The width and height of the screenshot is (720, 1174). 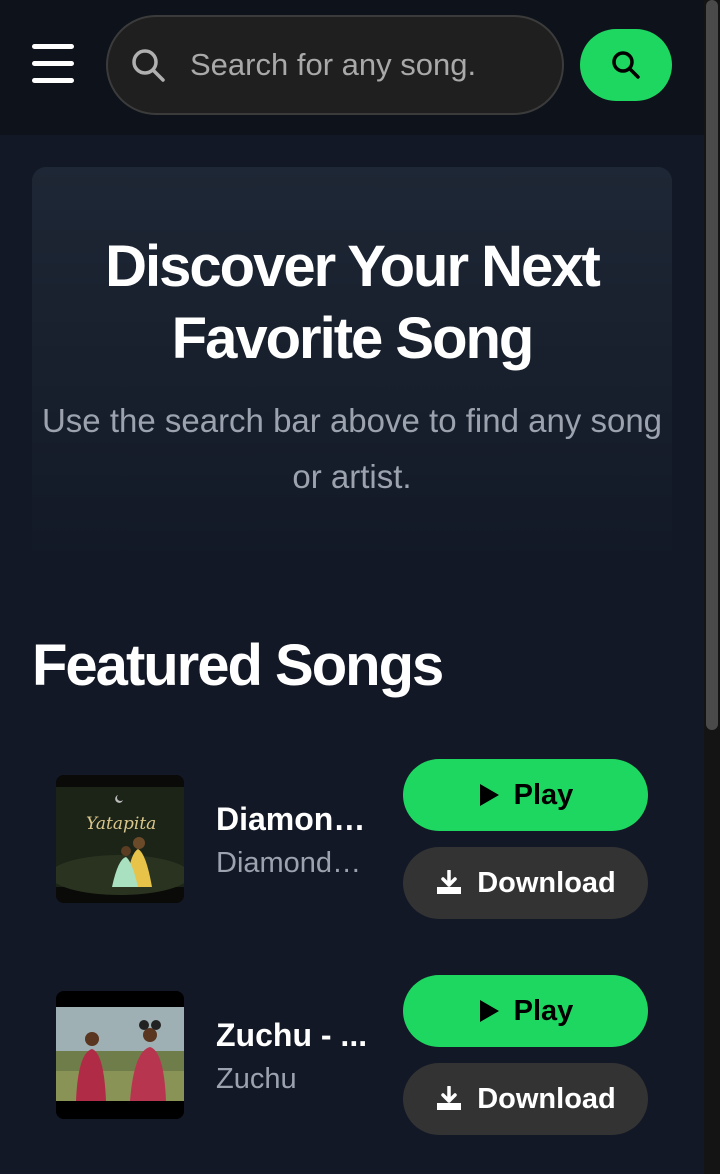 I want to click on song-cover-image, so click(x=120, y=1055).